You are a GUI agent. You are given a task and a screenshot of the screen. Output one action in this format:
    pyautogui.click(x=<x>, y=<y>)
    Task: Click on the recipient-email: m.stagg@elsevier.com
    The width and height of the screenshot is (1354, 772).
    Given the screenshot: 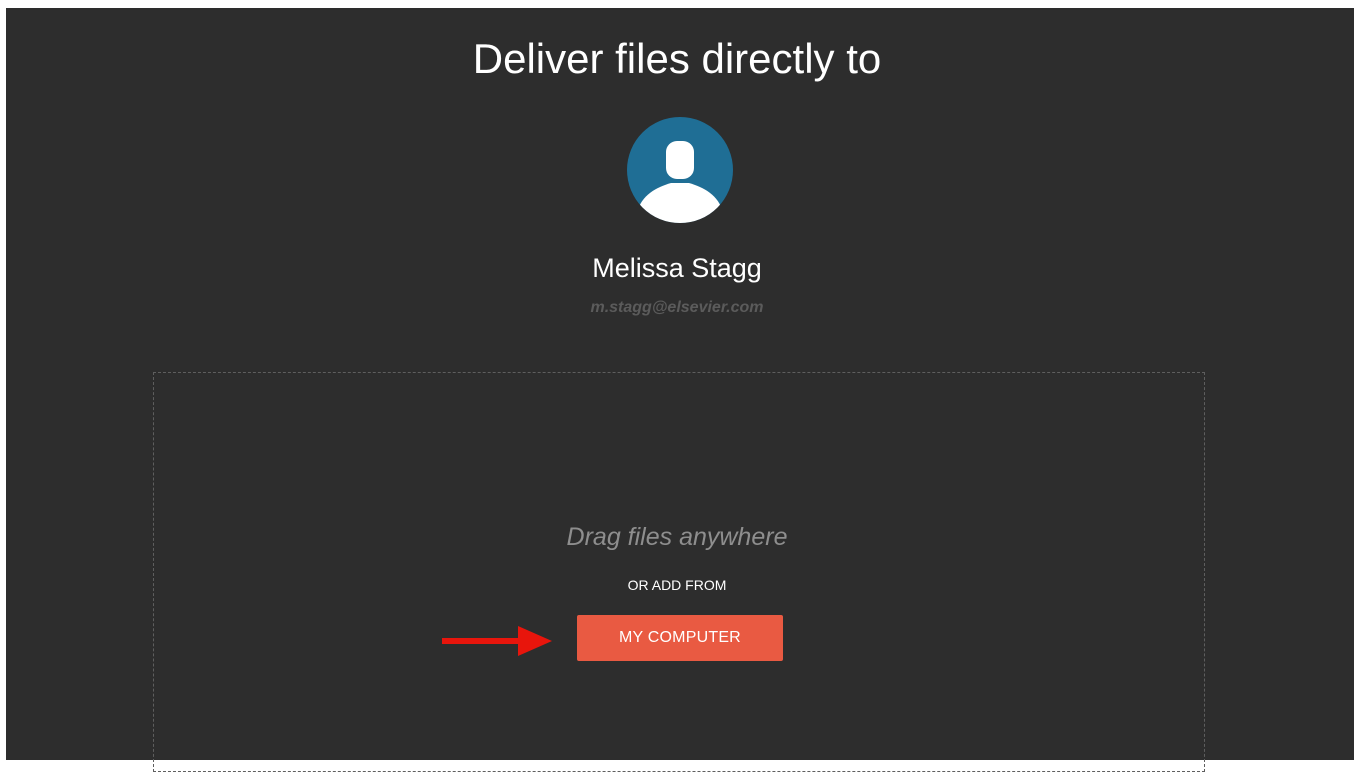 What is the action you would take?
    pyautogui.click(x=677, y=307)
    